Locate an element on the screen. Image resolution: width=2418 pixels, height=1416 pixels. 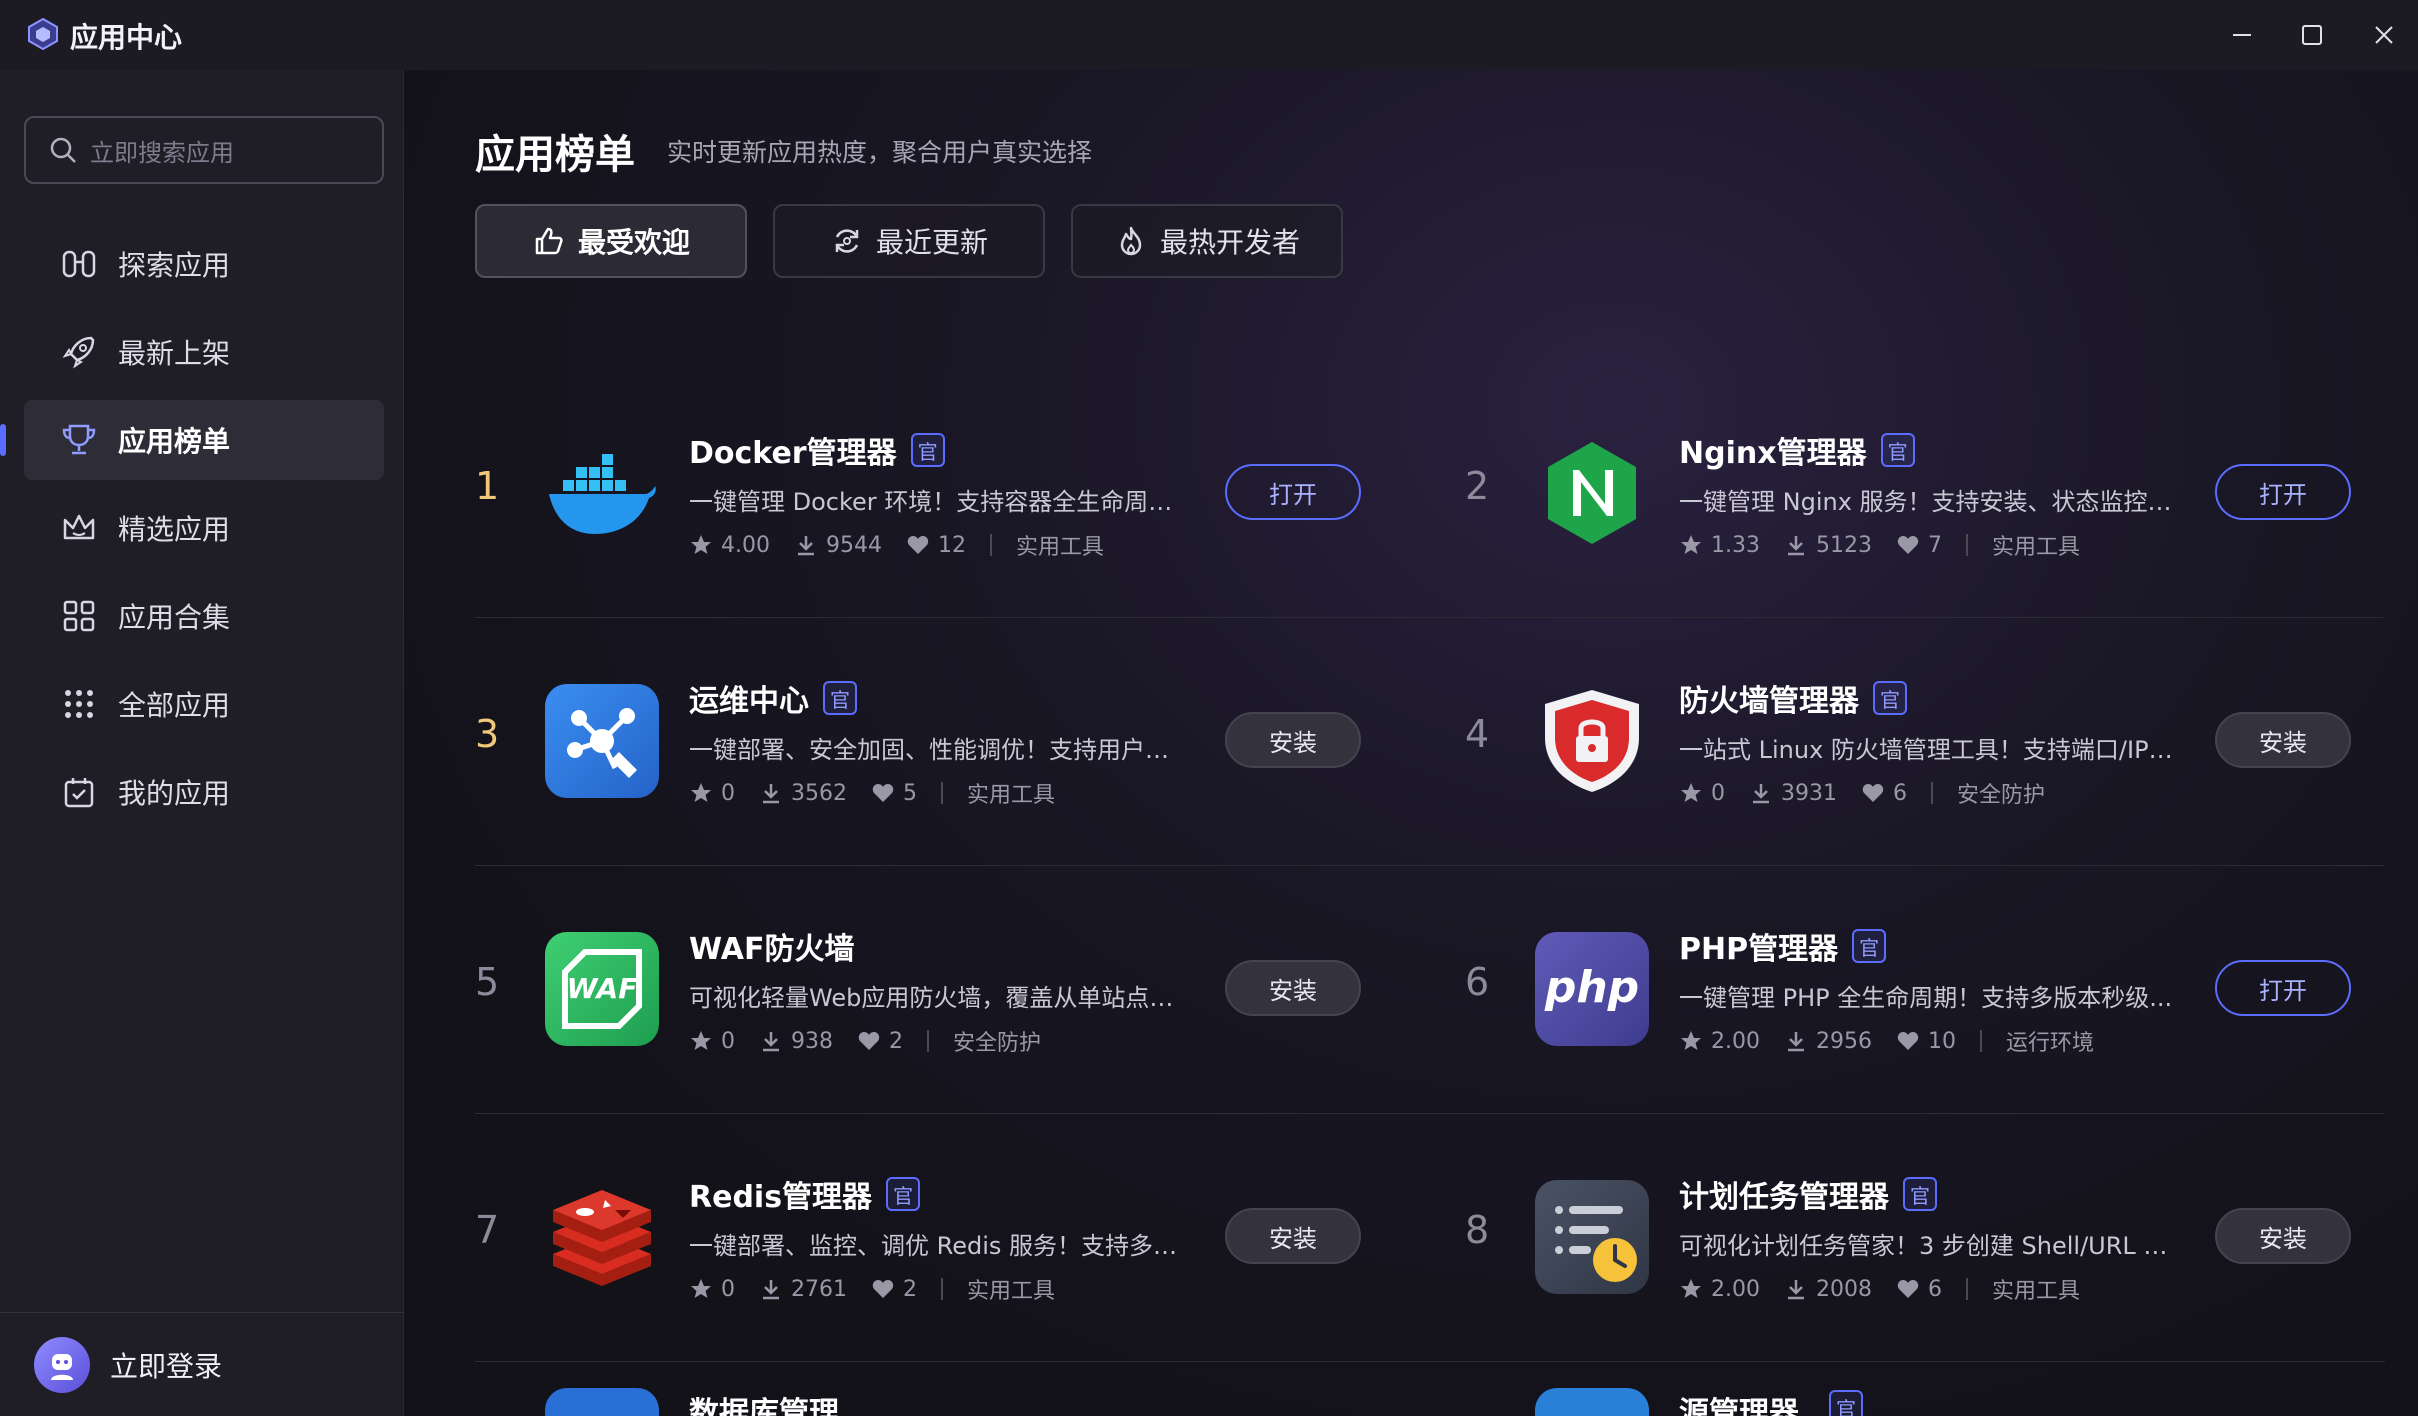
tab-label: 最受欢迎 is located at coordinates (633, 242).